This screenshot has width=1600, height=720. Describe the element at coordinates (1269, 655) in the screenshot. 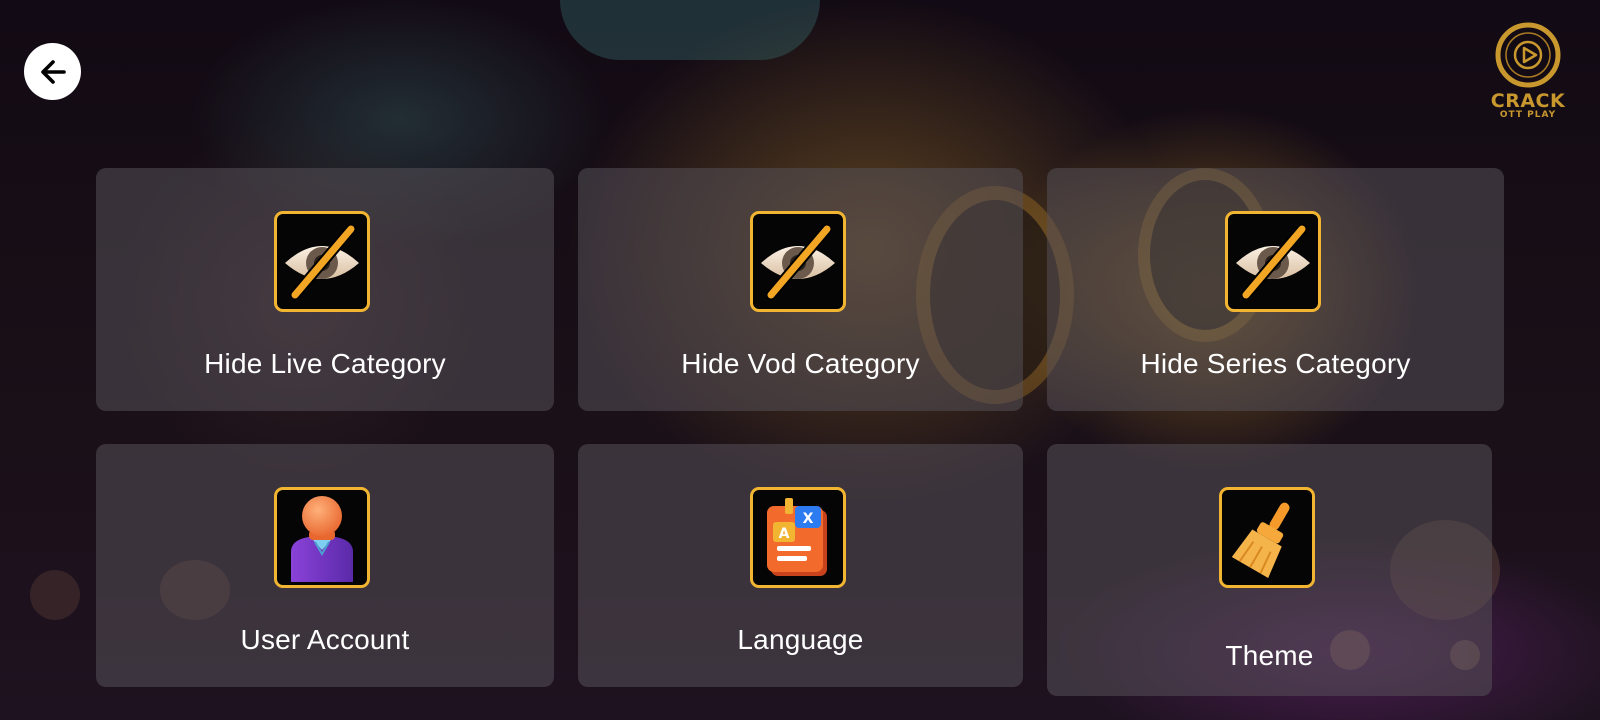

I see `tile-label: Theme` at that location.